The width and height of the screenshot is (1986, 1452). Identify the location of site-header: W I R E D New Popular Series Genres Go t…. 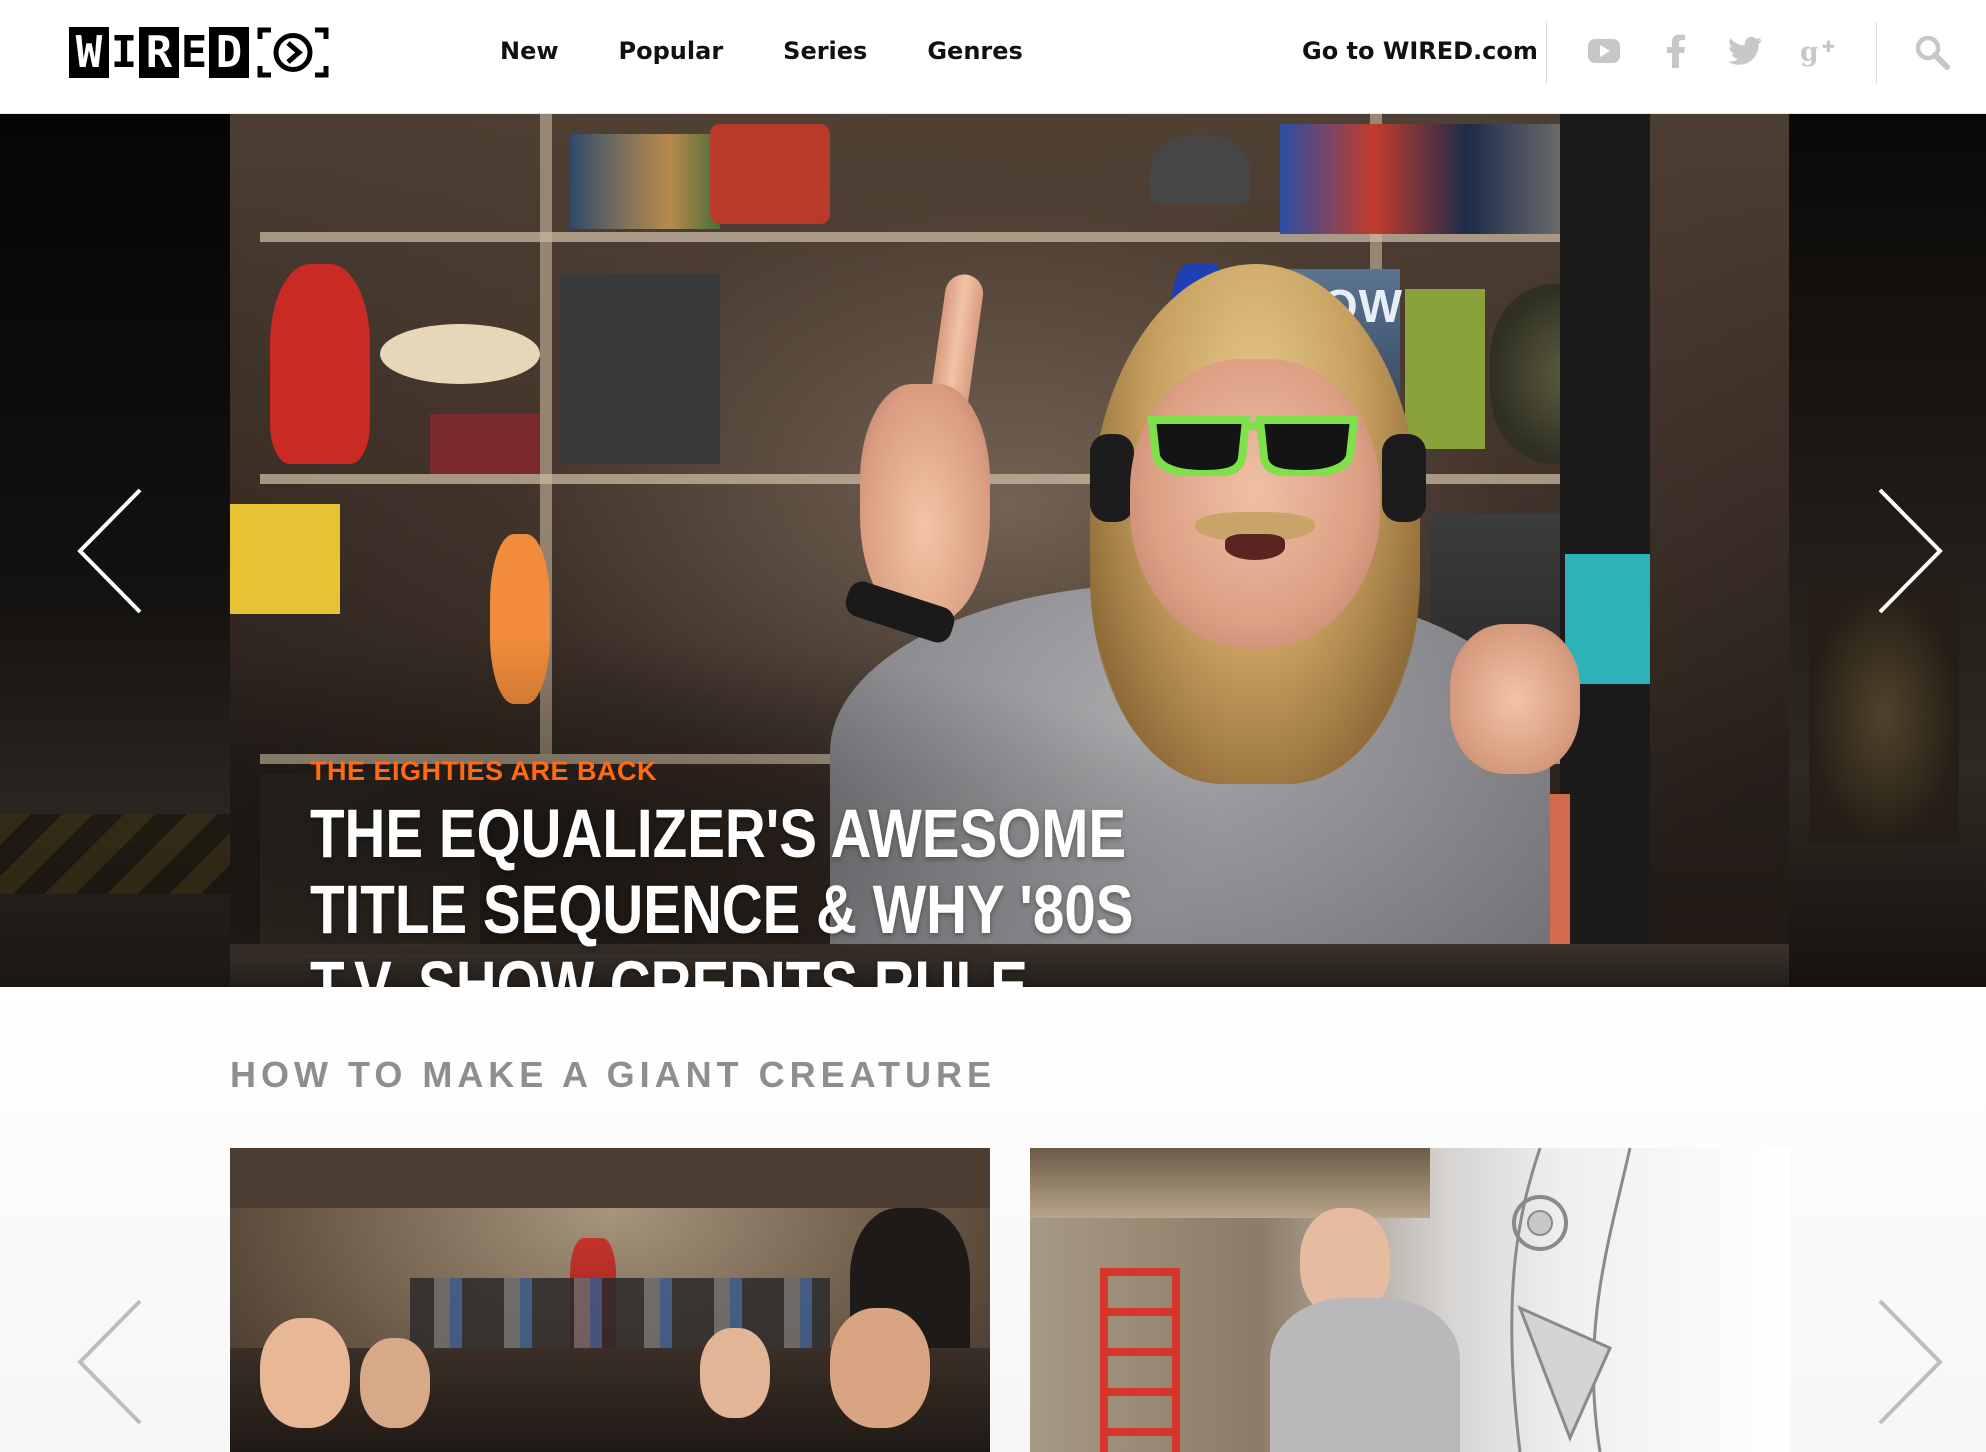
(993, 57).